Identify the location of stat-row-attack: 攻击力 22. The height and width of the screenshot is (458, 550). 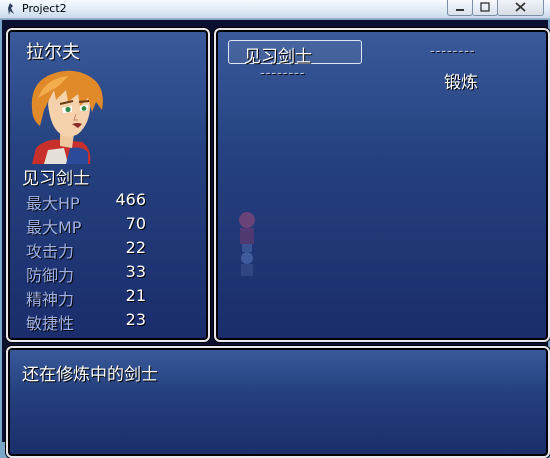
(86, 250).